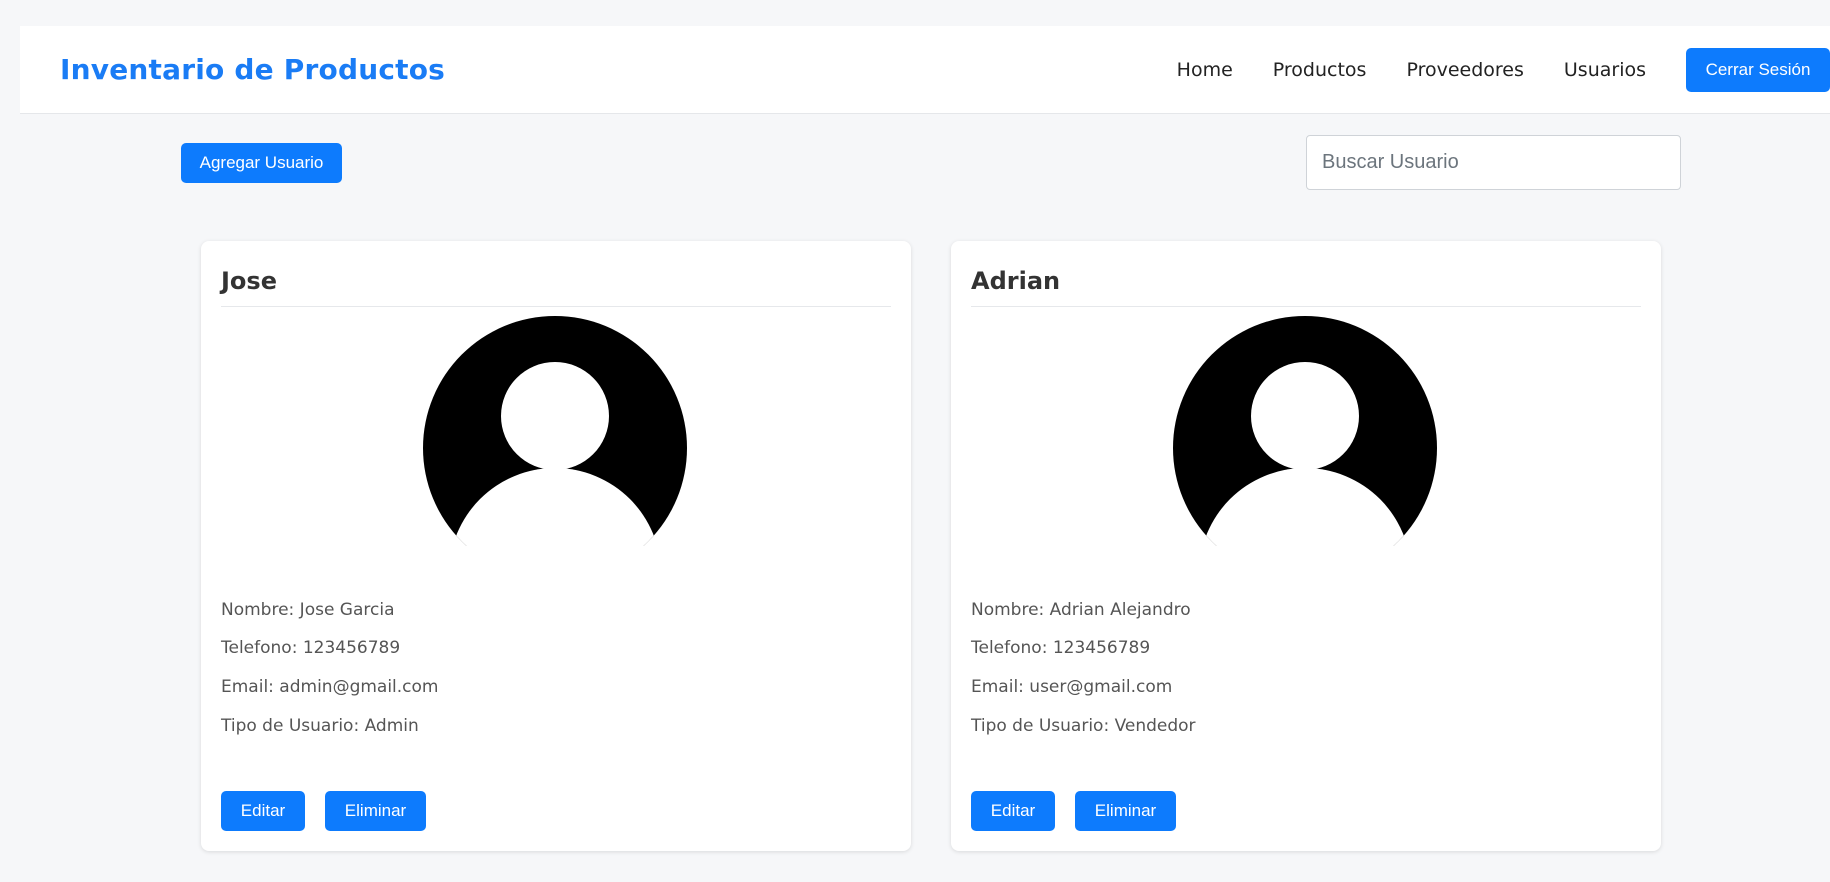 This screenshot has height=882, width=1830. Describe the element at coordinates (1464, 70) in the screenshot. I see `nav-proveedores-link: Proveedores` at that location.